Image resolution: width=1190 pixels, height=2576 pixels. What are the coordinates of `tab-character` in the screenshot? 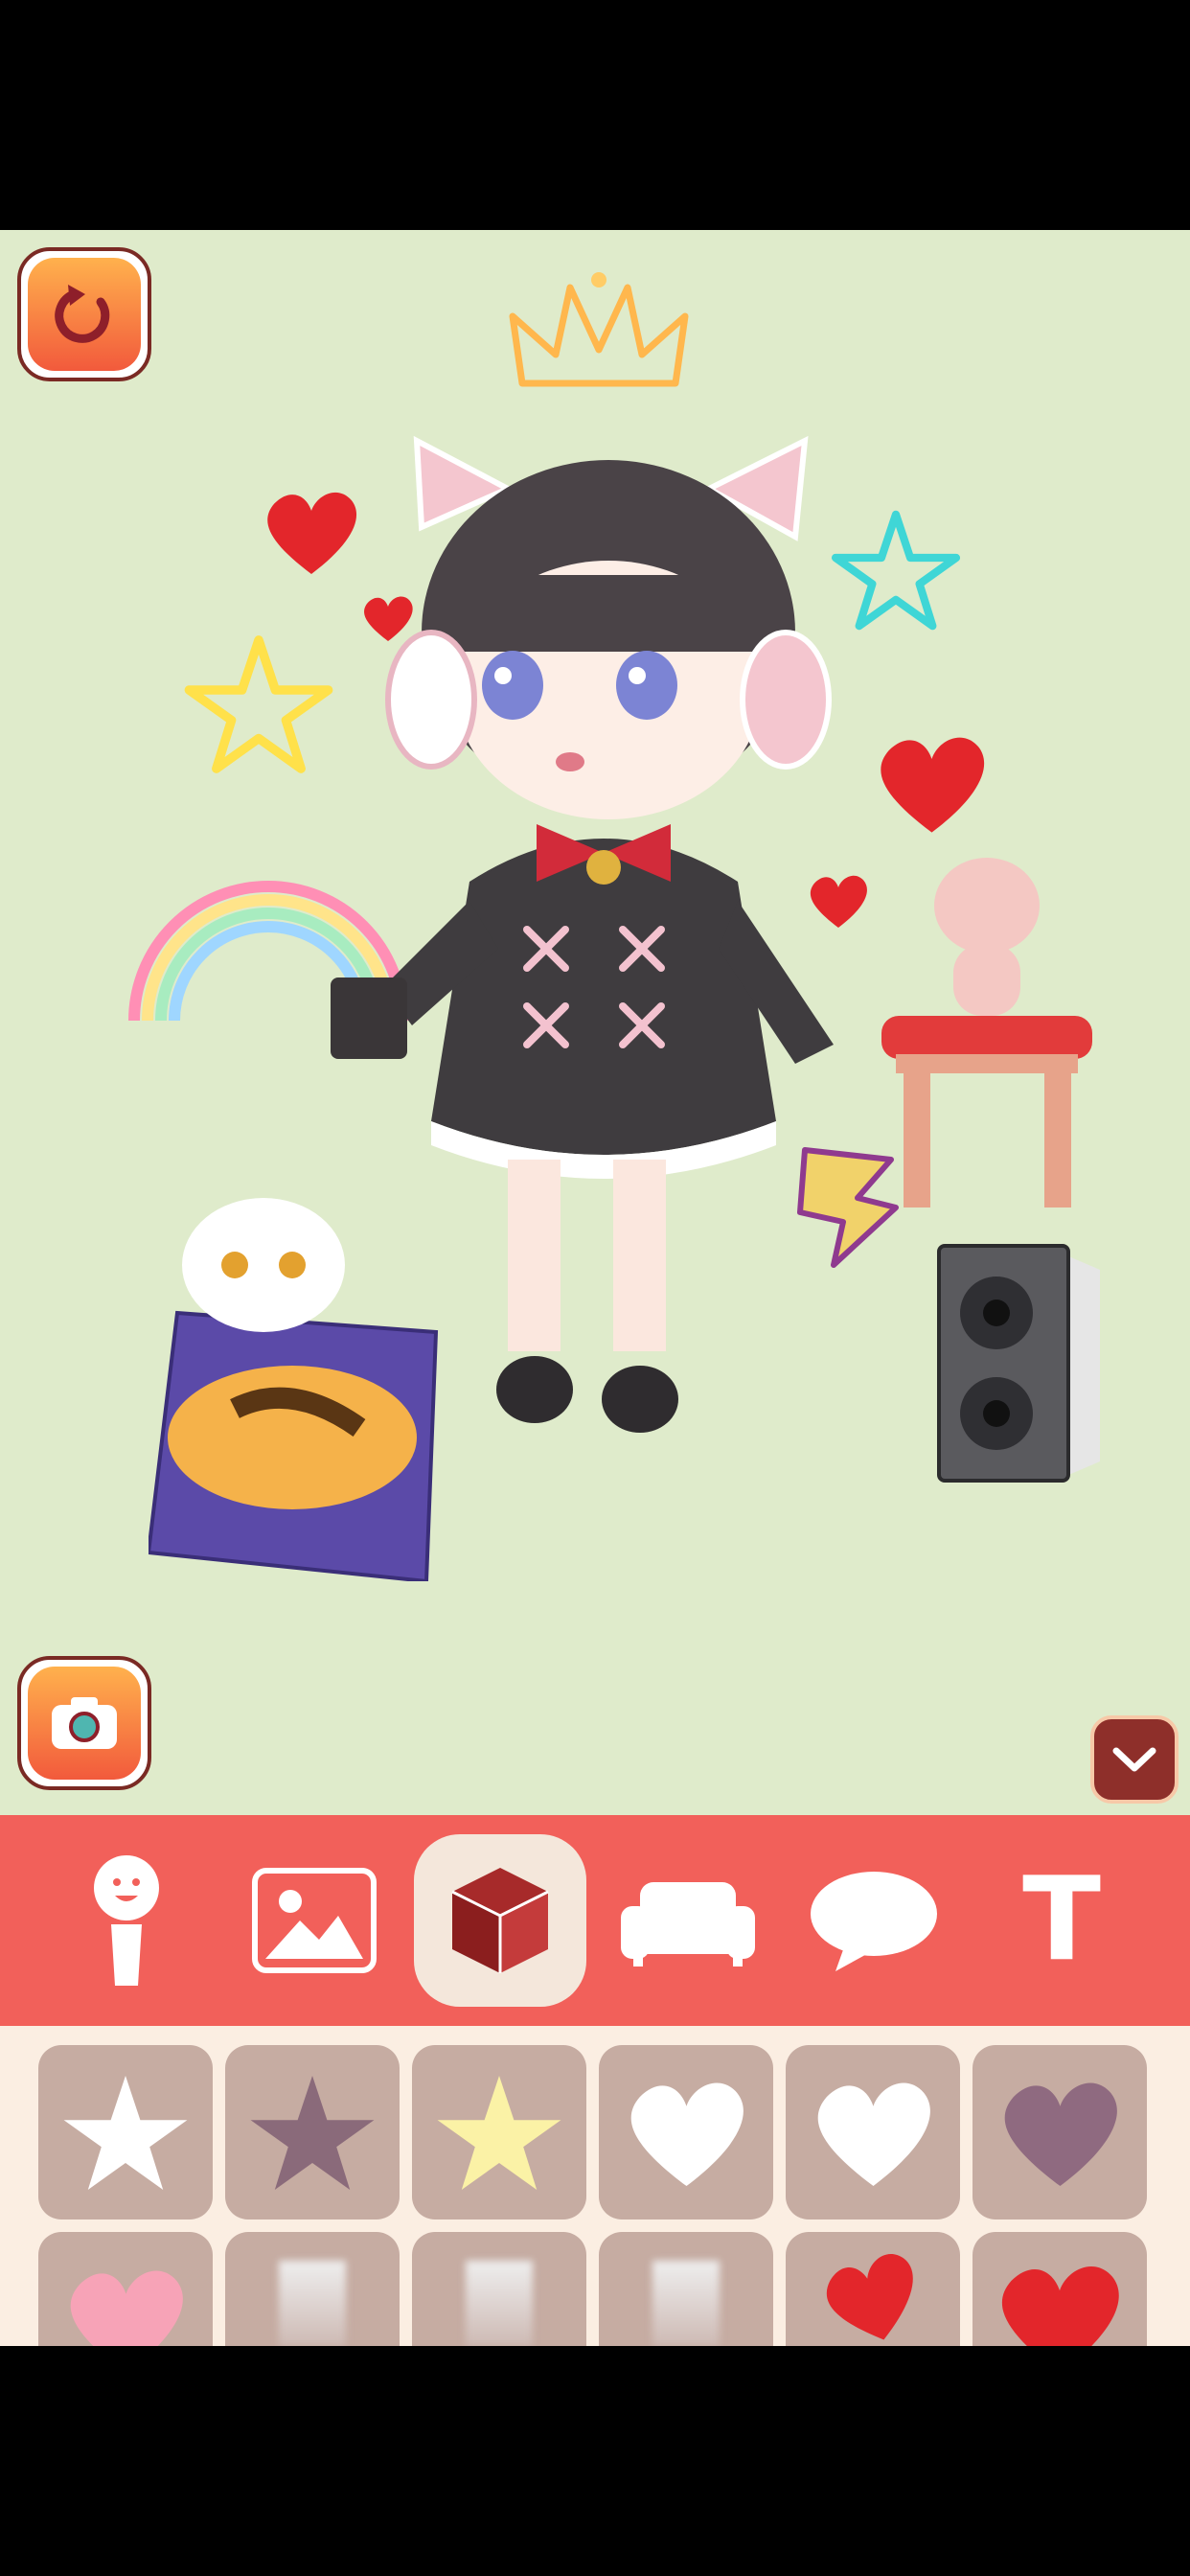 It's located at (127, 1920).